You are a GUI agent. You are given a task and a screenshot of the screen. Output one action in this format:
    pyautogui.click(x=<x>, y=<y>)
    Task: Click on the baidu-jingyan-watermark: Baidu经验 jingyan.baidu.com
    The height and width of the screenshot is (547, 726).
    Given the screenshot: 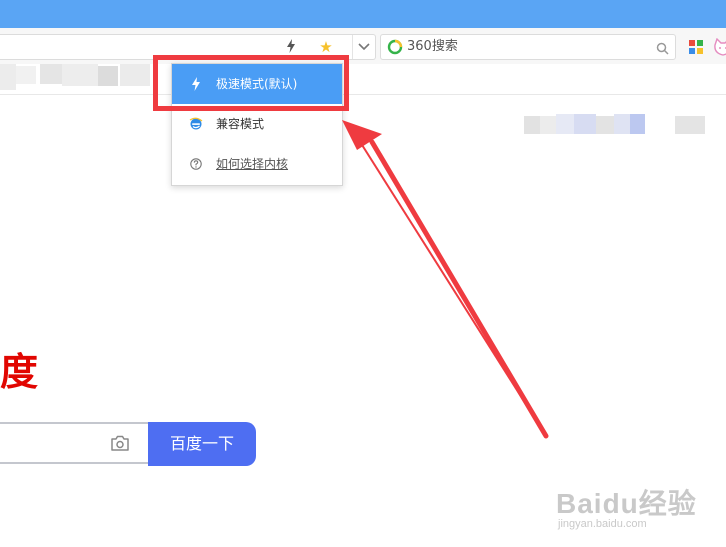 What is the action you would take?
    pyautogui.click(x=641, y=507)
    